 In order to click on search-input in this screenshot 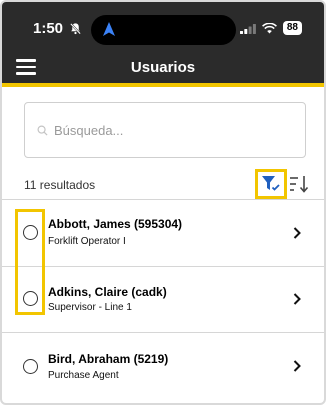, I will do `click(164, 130)`.